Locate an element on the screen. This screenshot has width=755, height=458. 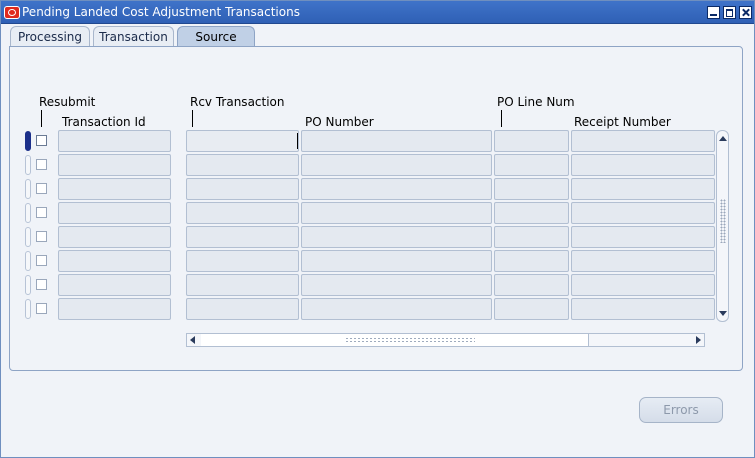
scroll-thumb is located at coordinates (395, 340).